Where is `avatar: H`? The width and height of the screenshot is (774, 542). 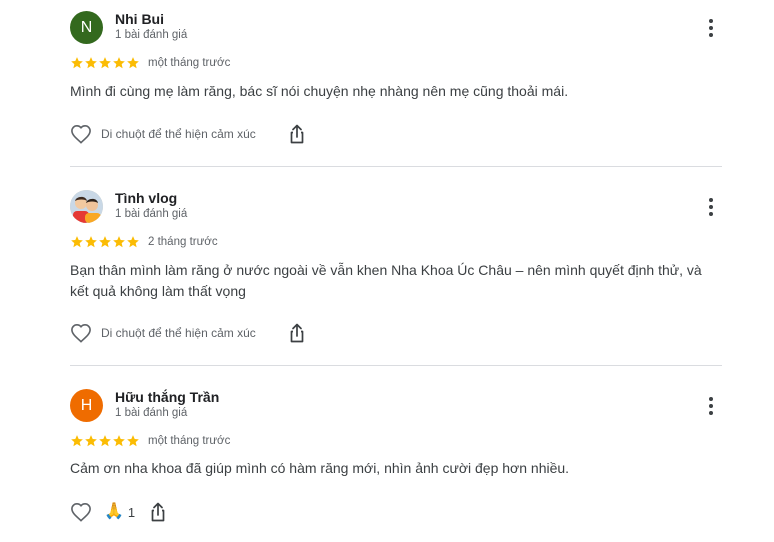 avatar: H is located at coordinates (86, 405).